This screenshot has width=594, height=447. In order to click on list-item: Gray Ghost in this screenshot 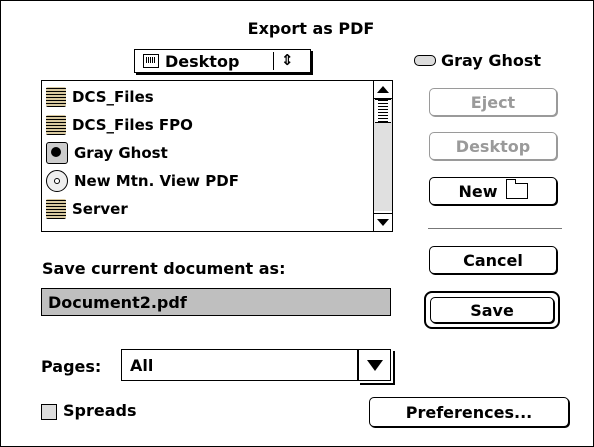, I will do `click(206, 153)`.